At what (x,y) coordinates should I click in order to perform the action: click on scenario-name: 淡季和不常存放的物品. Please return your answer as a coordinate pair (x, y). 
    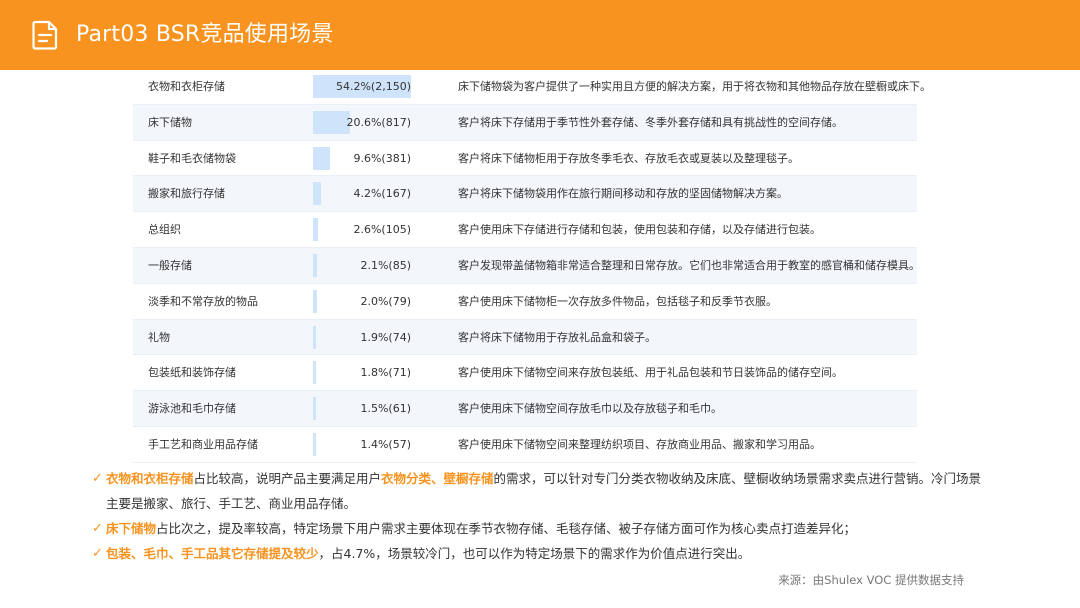
    Looking at the image, I should click on (203, 301).